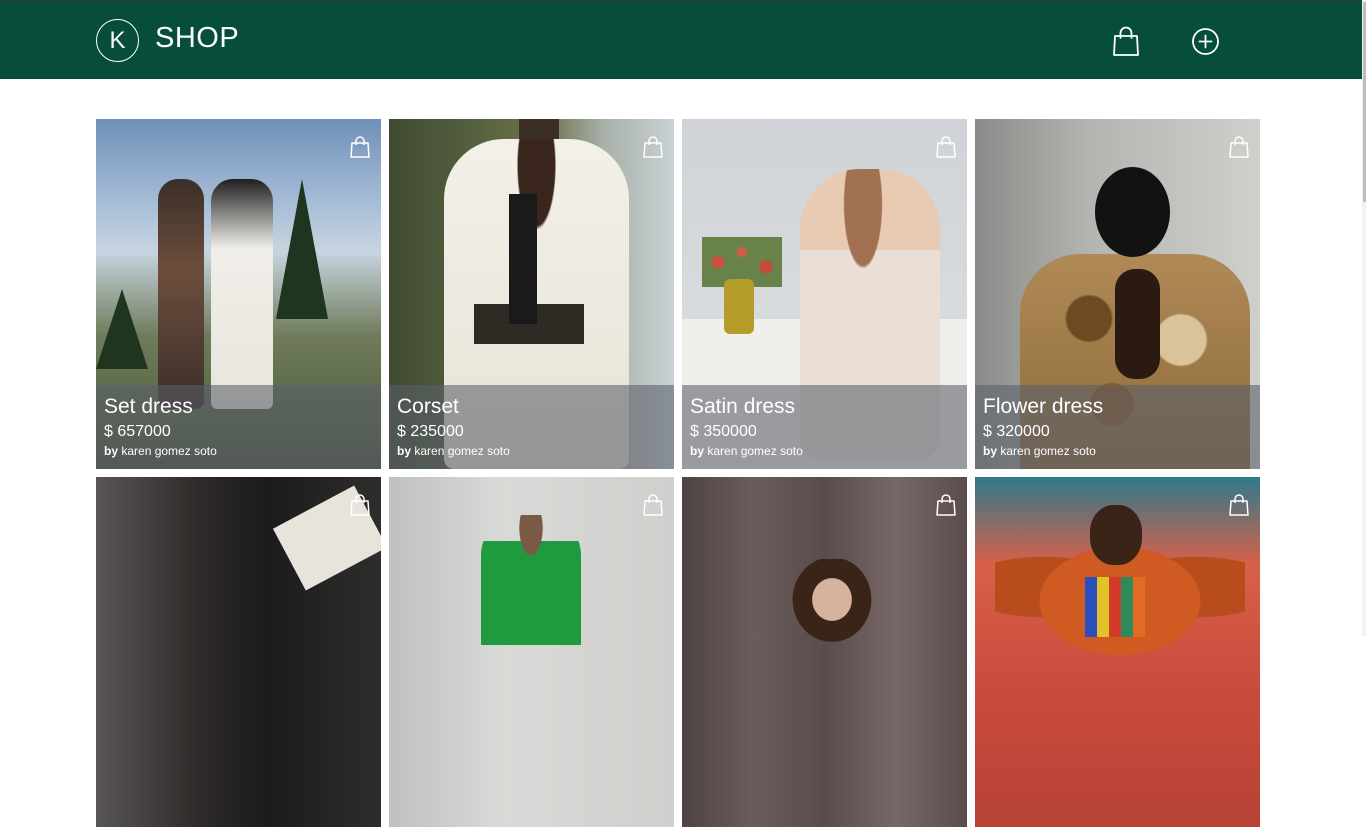 This screenshot has width=1366, height=827. Describe the element at coordinates (430, 431) in the screenshot. I see `product-price: $ 235000` at that location.